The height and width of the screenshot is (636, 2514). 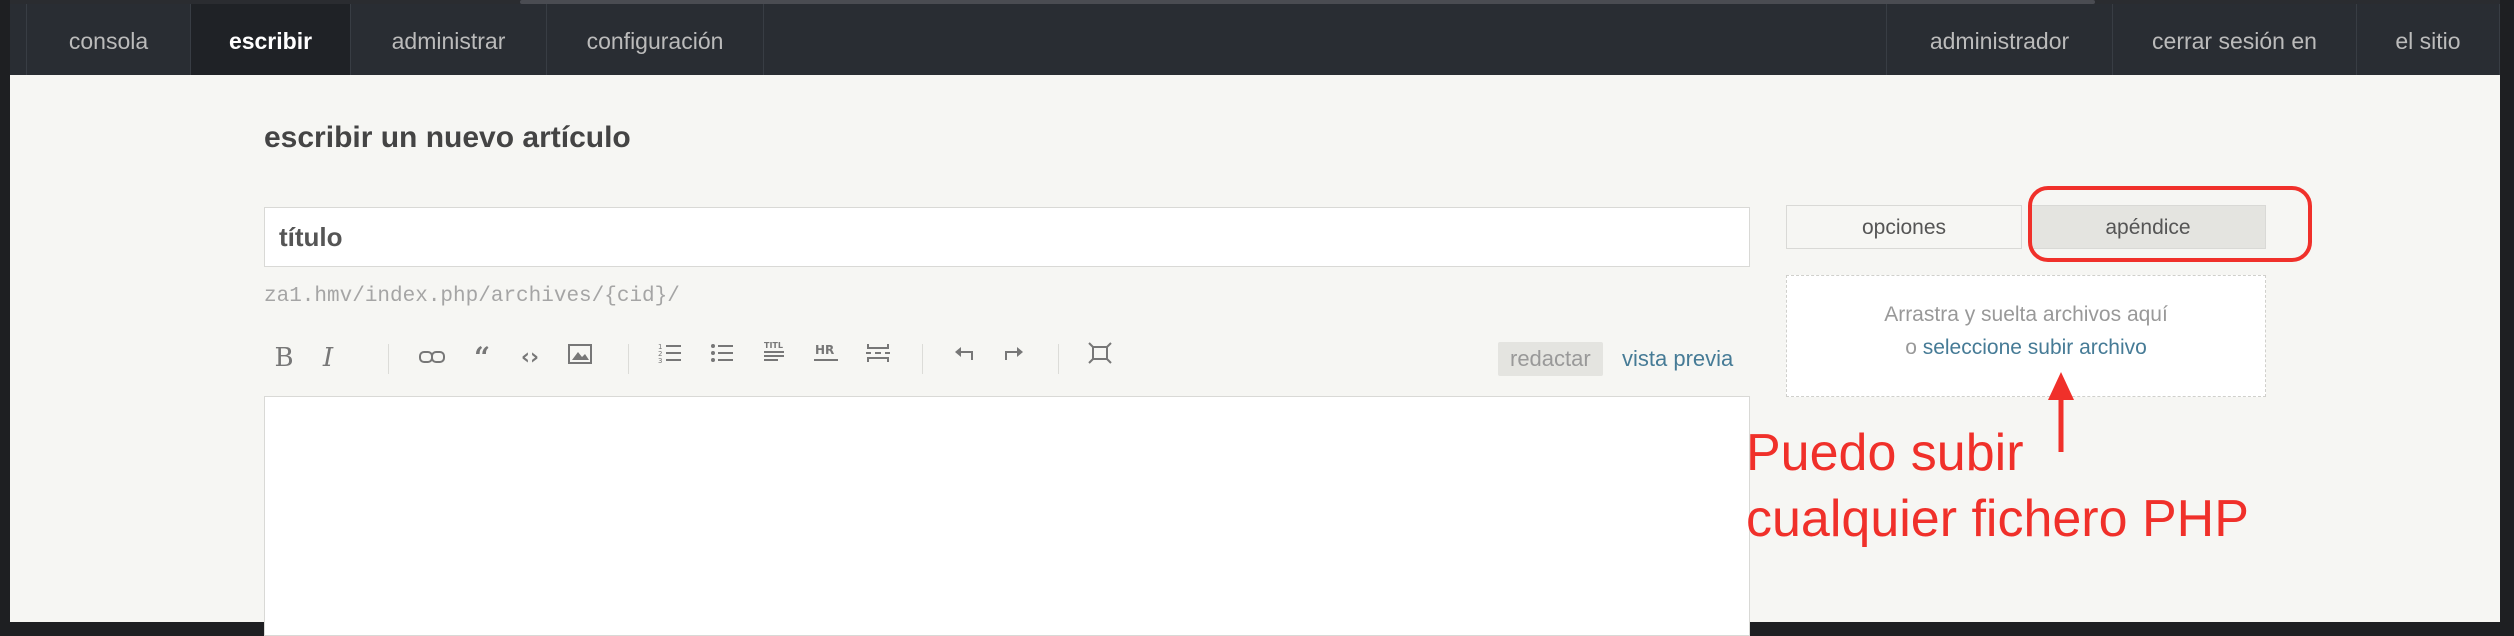 What do you see at coordinates (2061, 386) in the screenshot?
I see `annotation-arrow-head` at bounding box center [2061, 386].